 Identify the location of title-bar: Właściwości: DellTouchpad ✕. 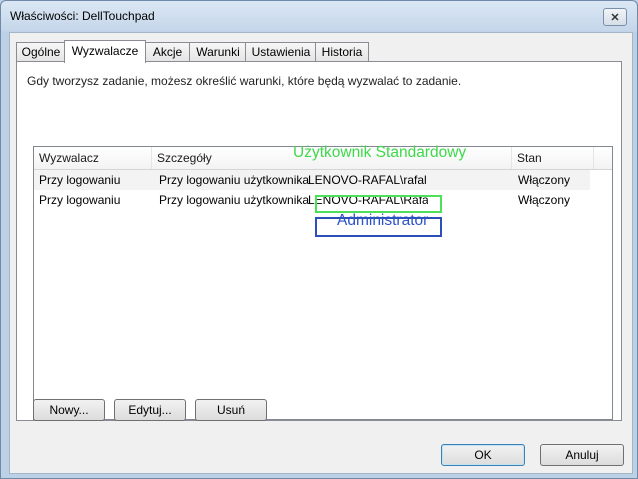
(319, 16).